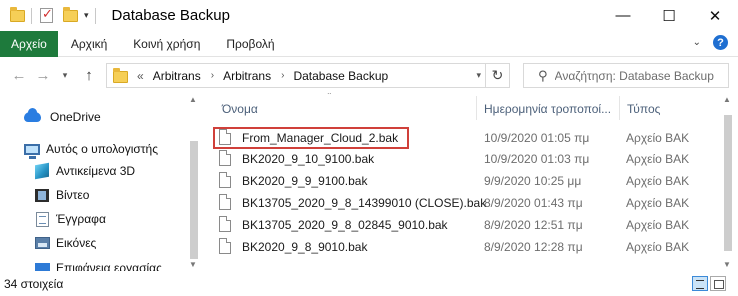  I want to click on highlight-annotation-box, so click(311, 138).